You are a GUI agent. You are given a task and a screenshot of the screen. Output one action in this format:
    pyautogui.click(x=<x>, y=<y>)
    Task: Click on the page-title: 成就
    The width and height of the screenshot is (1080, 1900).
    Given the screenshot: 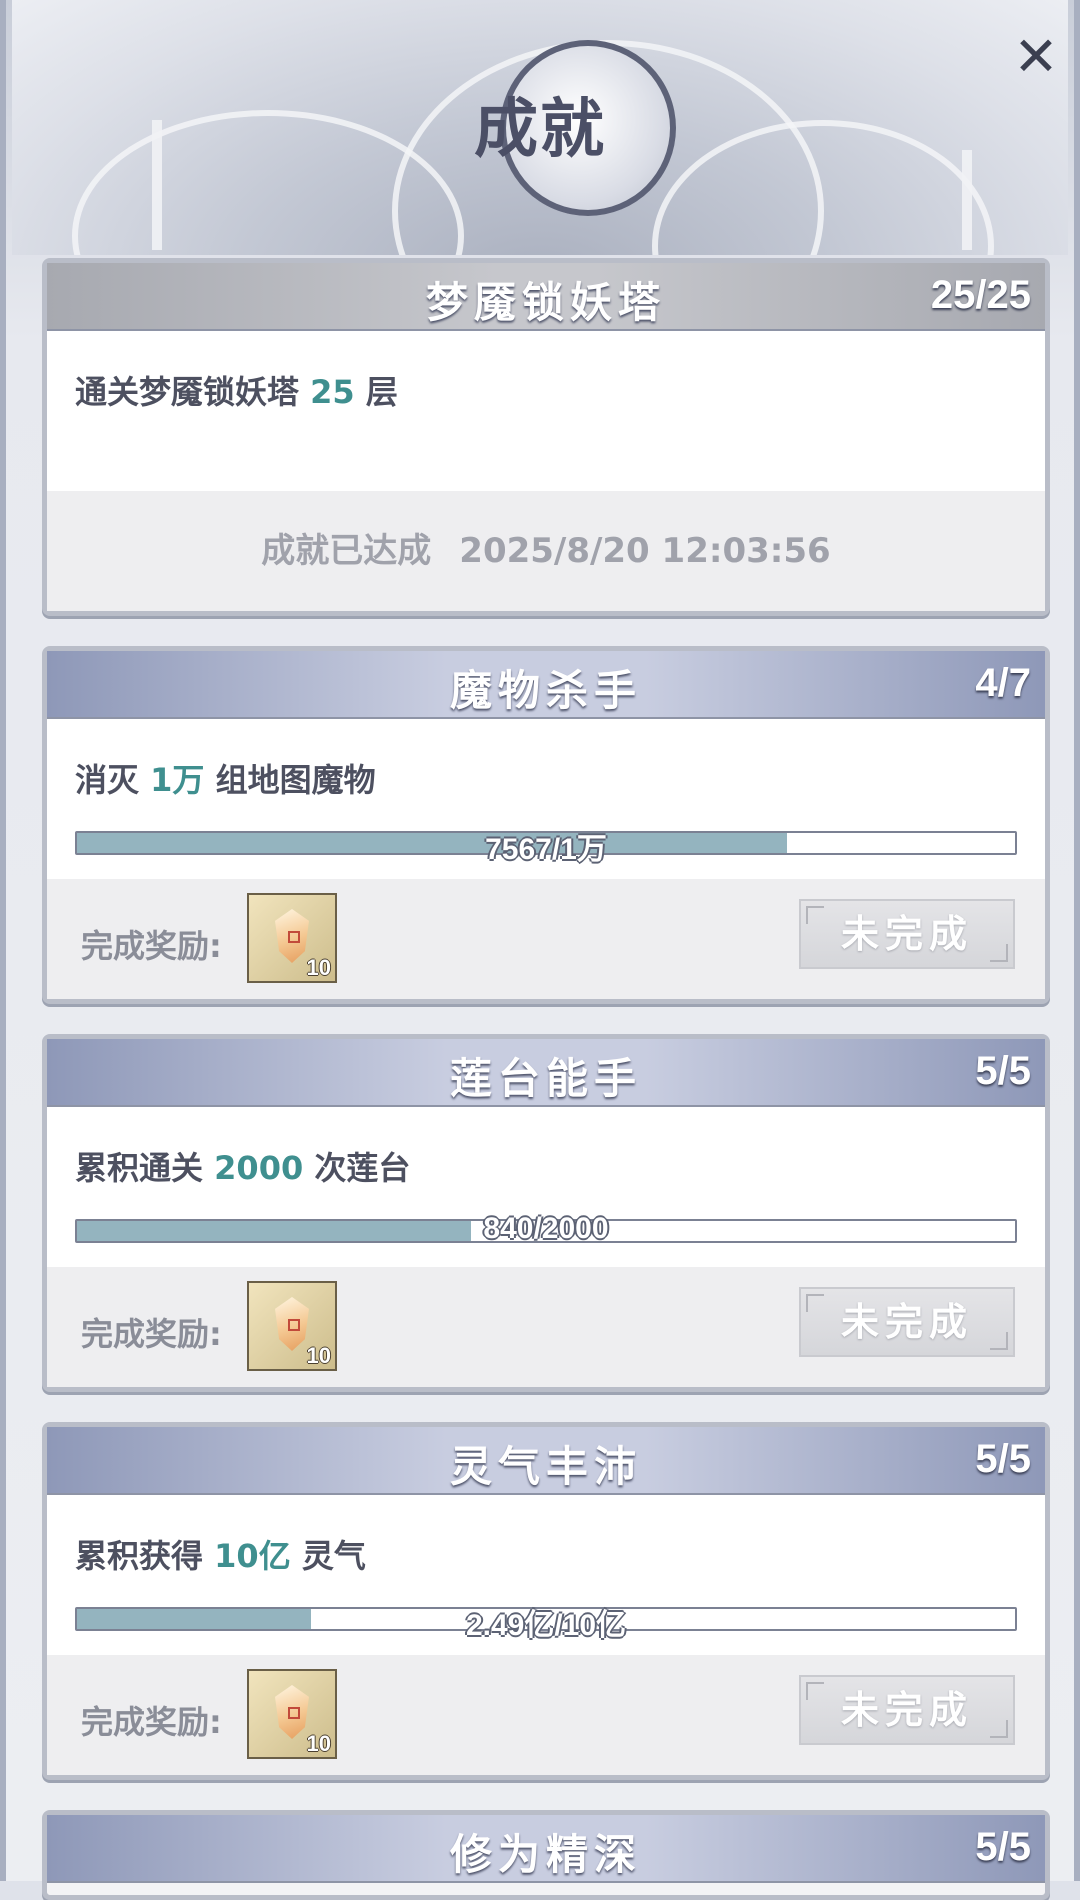 What is the action you would take?
    pyautogui.click(x=540, y=129)
    